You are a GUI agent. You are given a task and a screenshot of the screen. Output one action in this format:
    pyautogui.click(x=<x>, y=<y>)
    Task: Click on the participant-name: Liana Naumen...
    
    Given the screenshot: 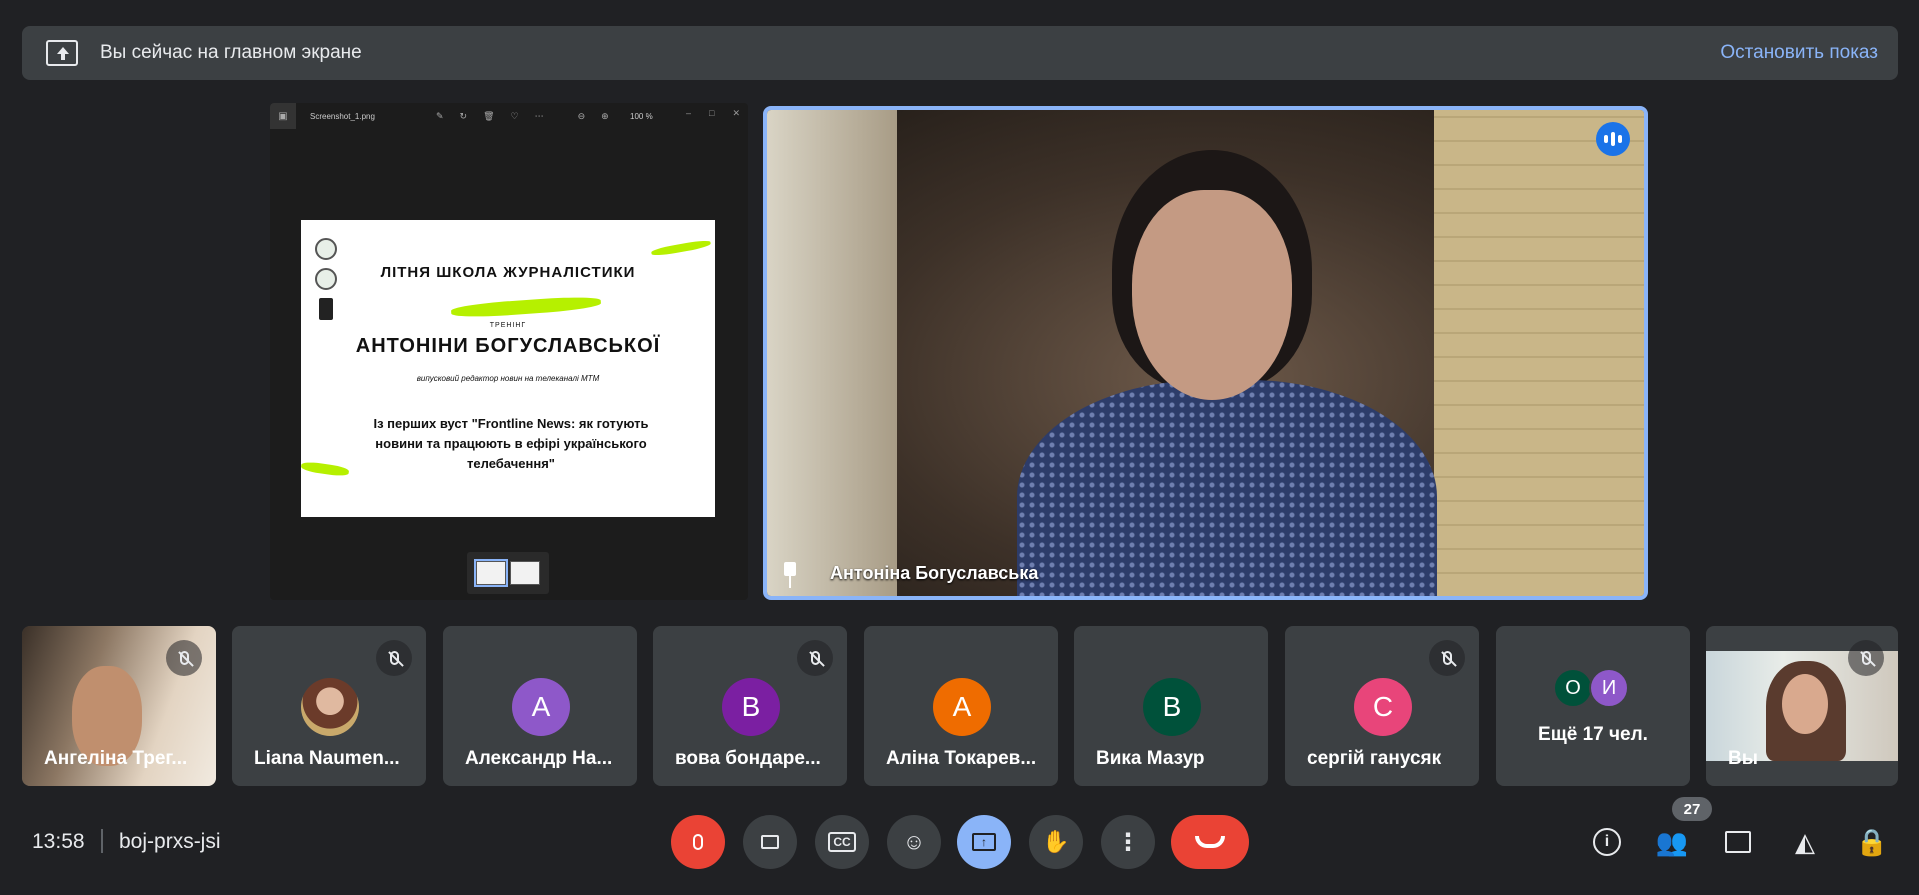 What is the action you would take?
    pyautogui.click(x=327, y=758)
    